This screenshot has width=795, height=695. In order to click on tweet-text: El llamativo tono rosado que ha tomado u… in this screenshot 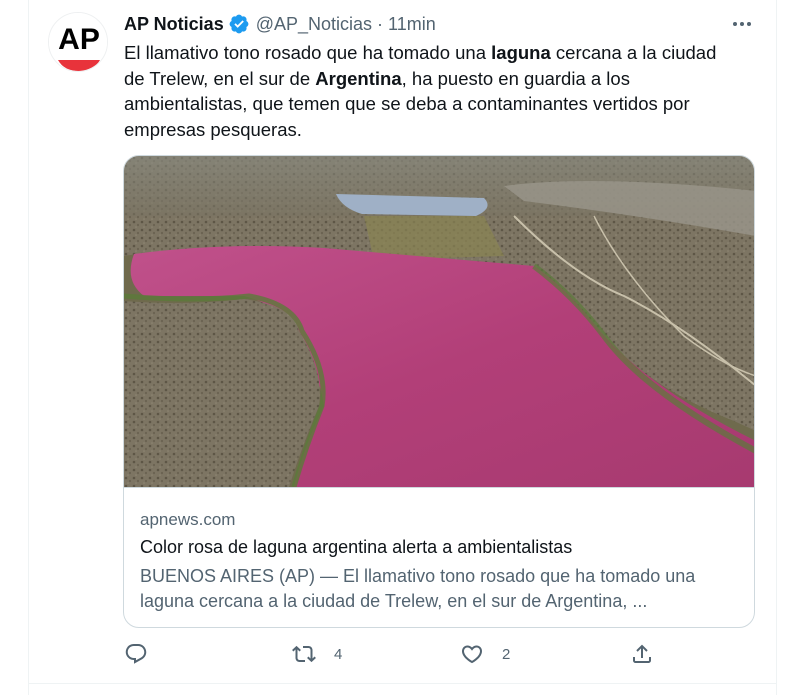, I will do `click(429, 91)`.